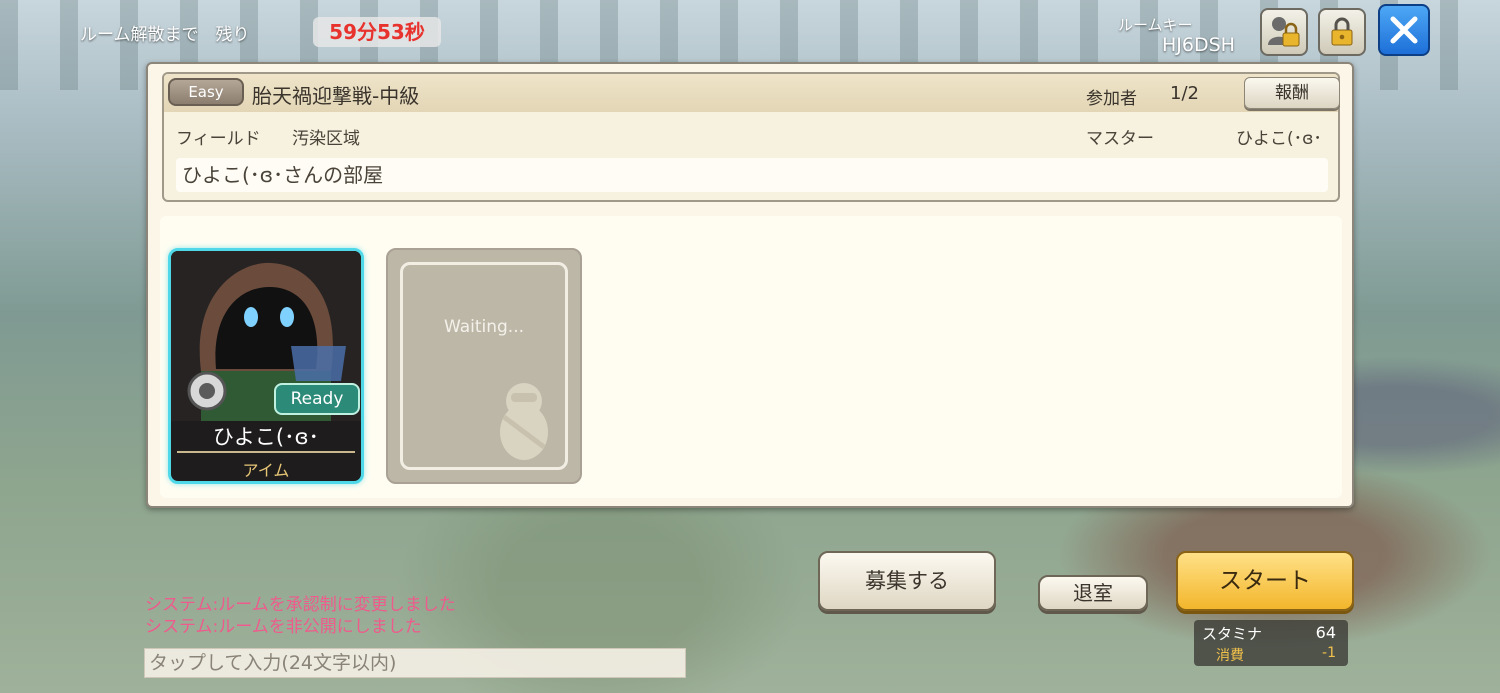 The height and width of the screenshot is (693, 1500). I want to click on lock-room-button, so click(1342, 32).